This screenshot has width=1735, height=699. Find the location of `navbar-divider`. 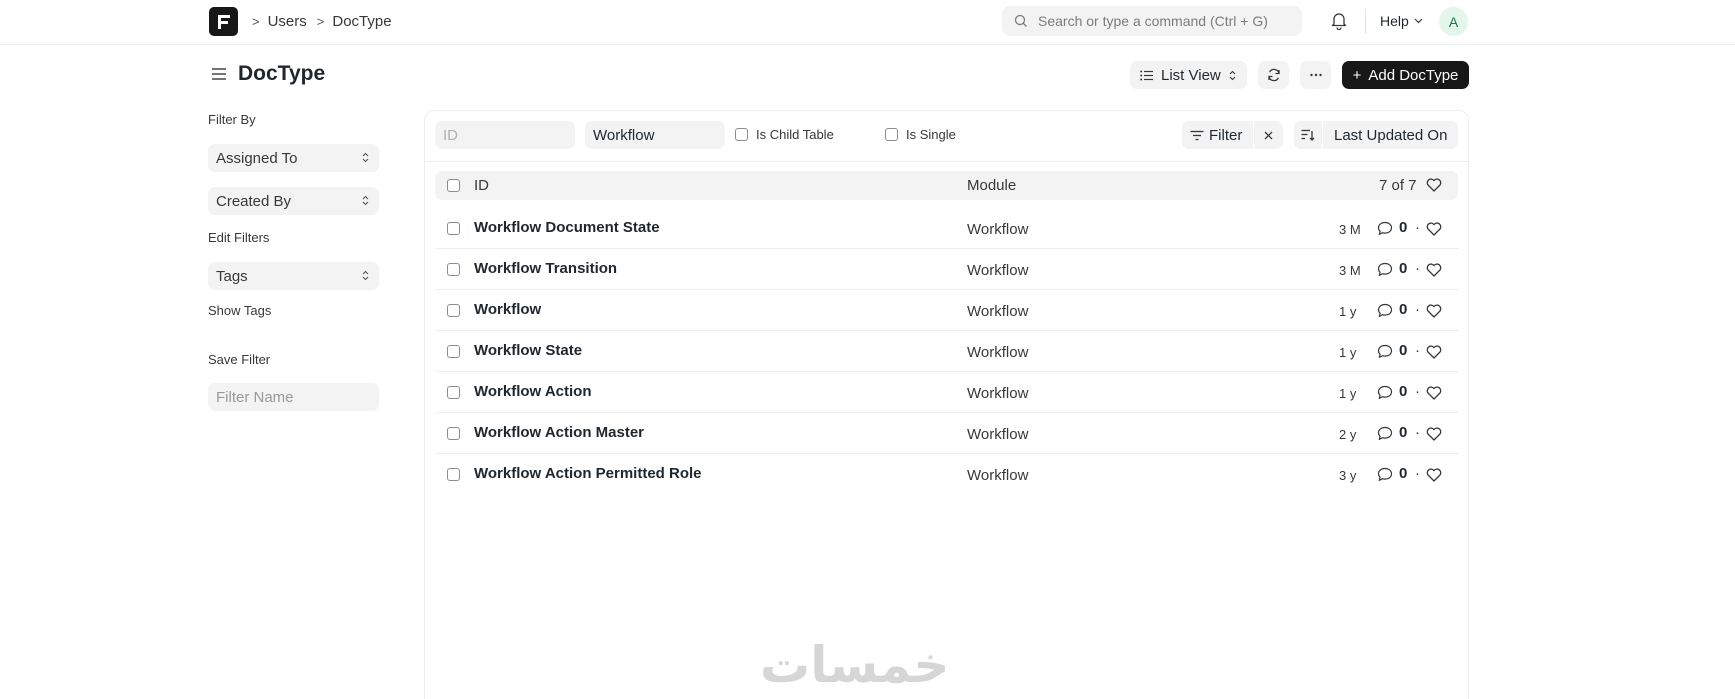

navbar-divider is located at coordinates (1365, 21).